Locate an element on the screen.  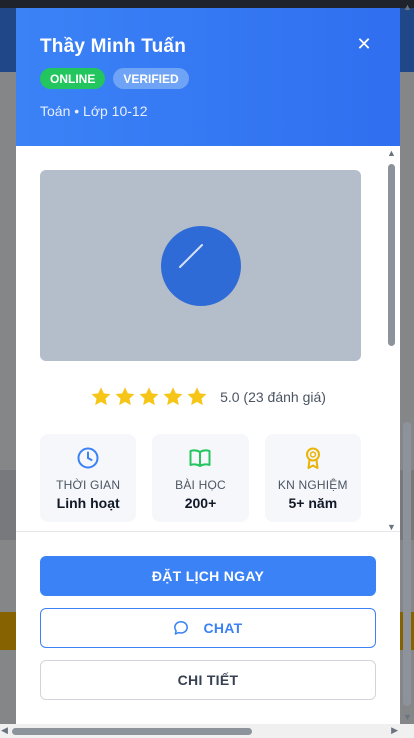
stat-value: 200+ is located at coordinates (200, 503).